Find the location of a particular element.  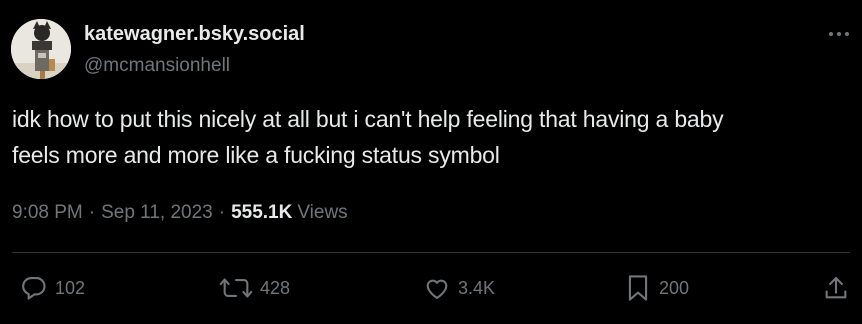

bookmark-button: 200 is located at coordinates (656, 288).